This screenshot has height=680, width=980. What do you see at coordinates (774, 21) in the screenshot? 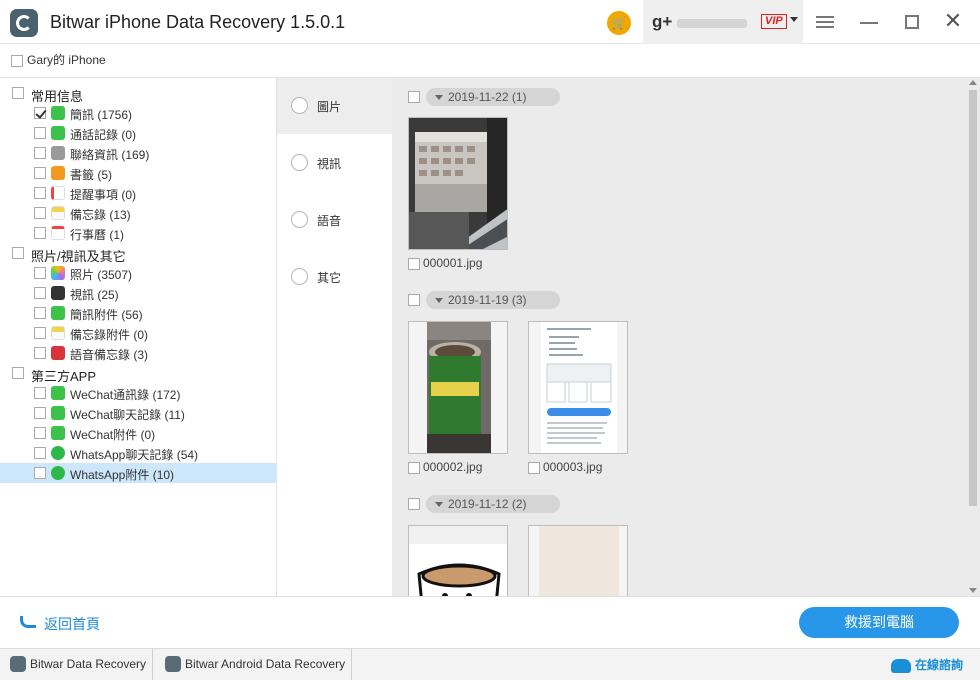
I see `vip-badge: VIP` at bounding box center [774, 21].